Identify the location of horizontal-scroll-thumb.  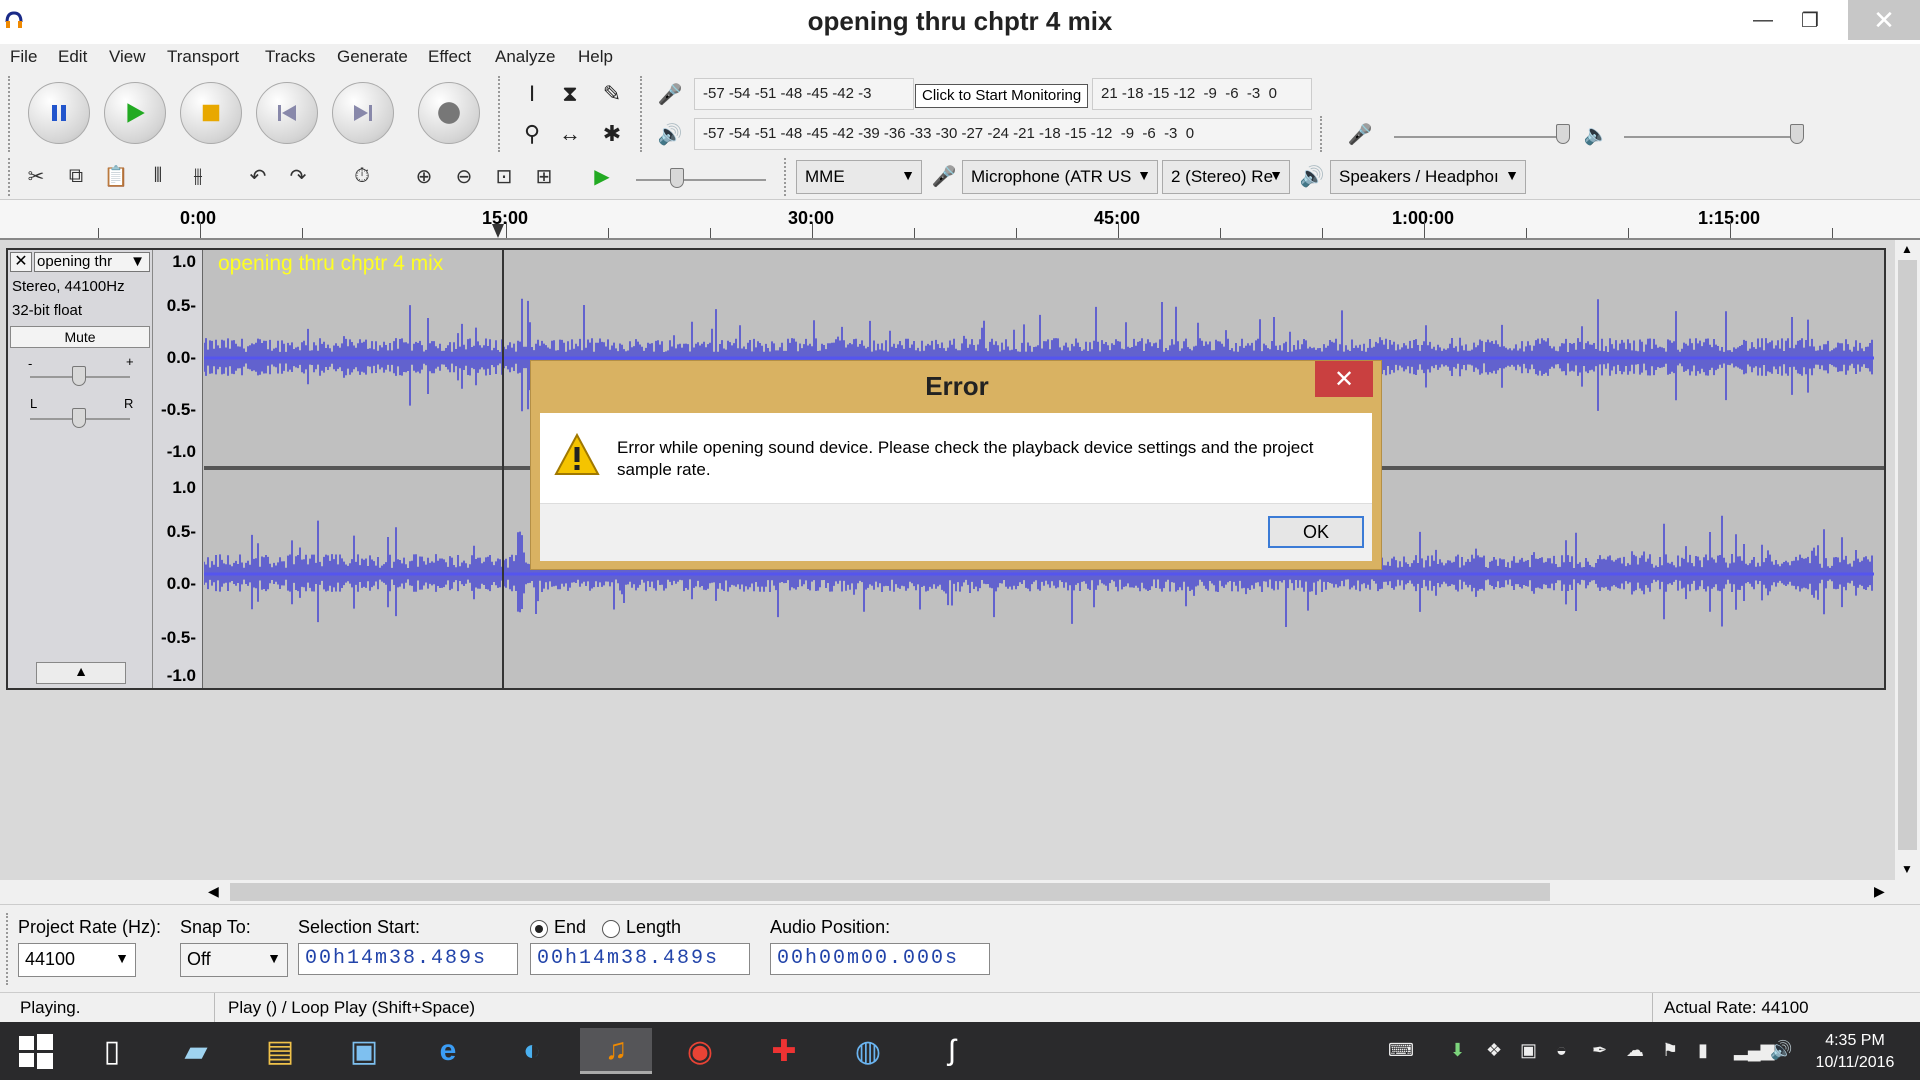
(890, 892).